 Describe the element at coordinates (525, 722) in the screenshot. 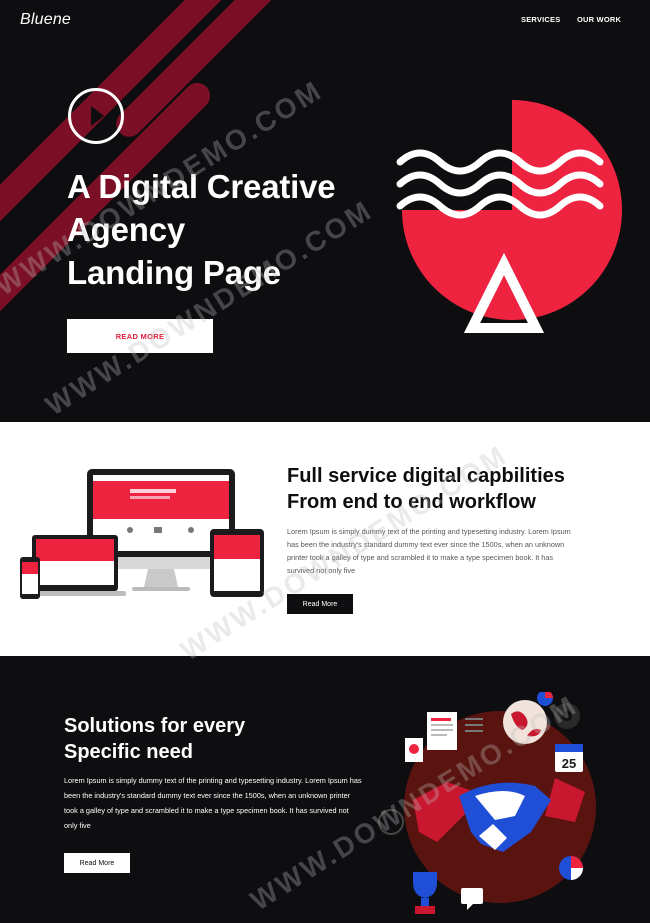

I see `globe-icon` at that location.